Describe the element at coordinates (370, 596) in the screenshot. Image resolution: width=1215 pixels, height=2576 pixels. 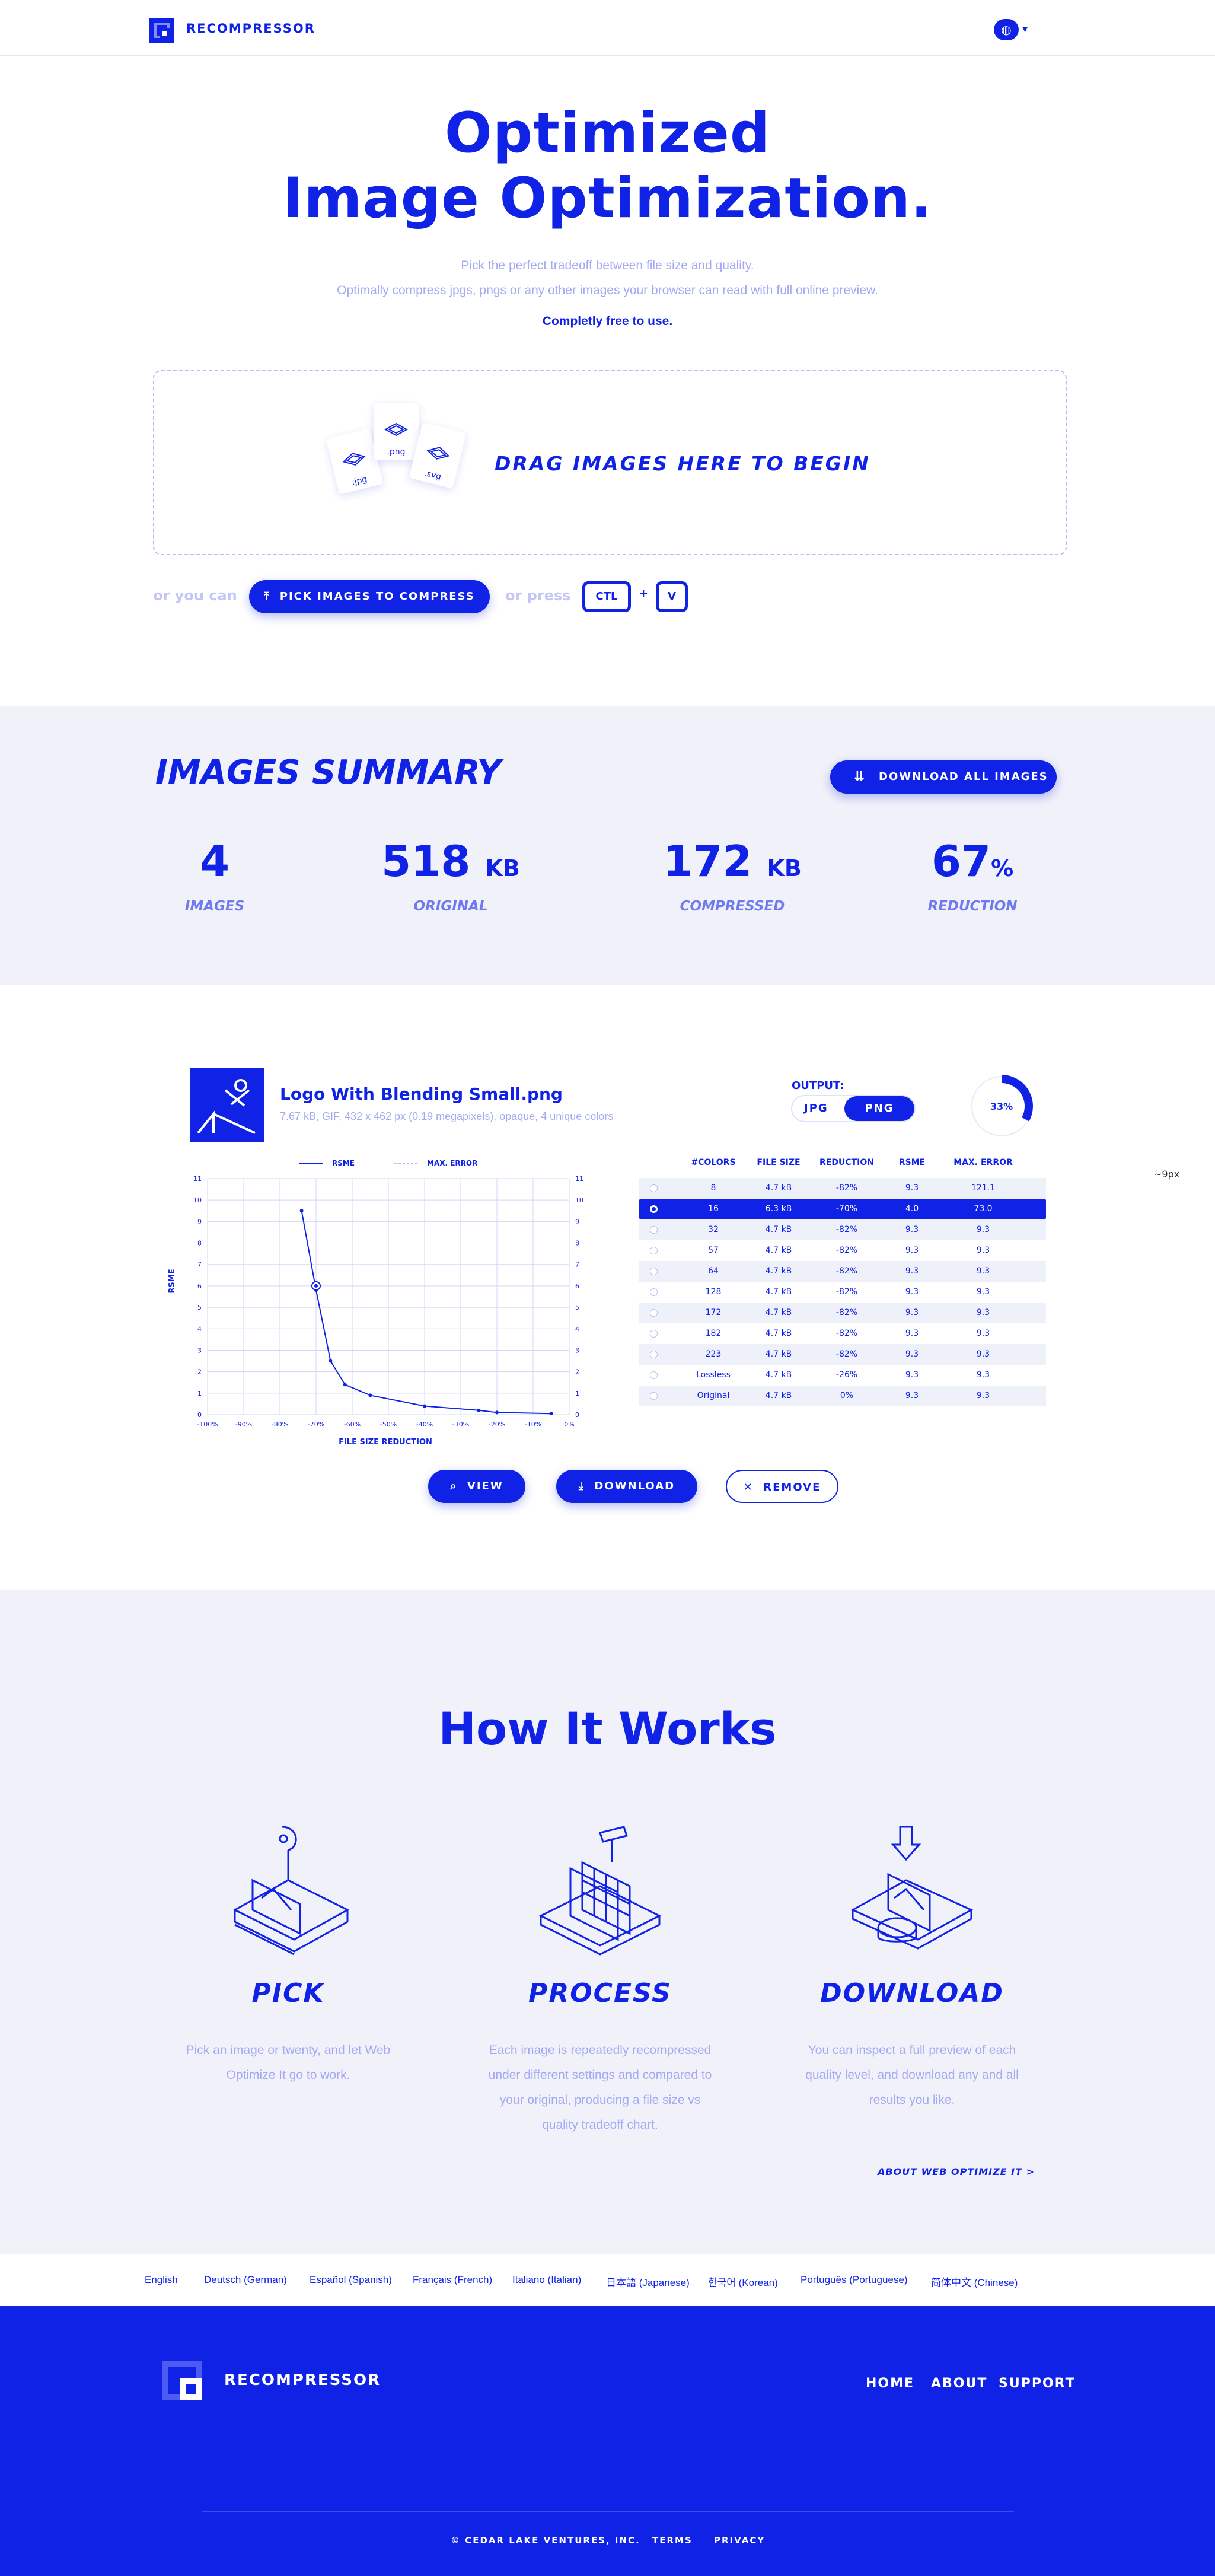
I see `pick-images-button: ⤒ PICK IMAGES TO COMPRESS` at that location.